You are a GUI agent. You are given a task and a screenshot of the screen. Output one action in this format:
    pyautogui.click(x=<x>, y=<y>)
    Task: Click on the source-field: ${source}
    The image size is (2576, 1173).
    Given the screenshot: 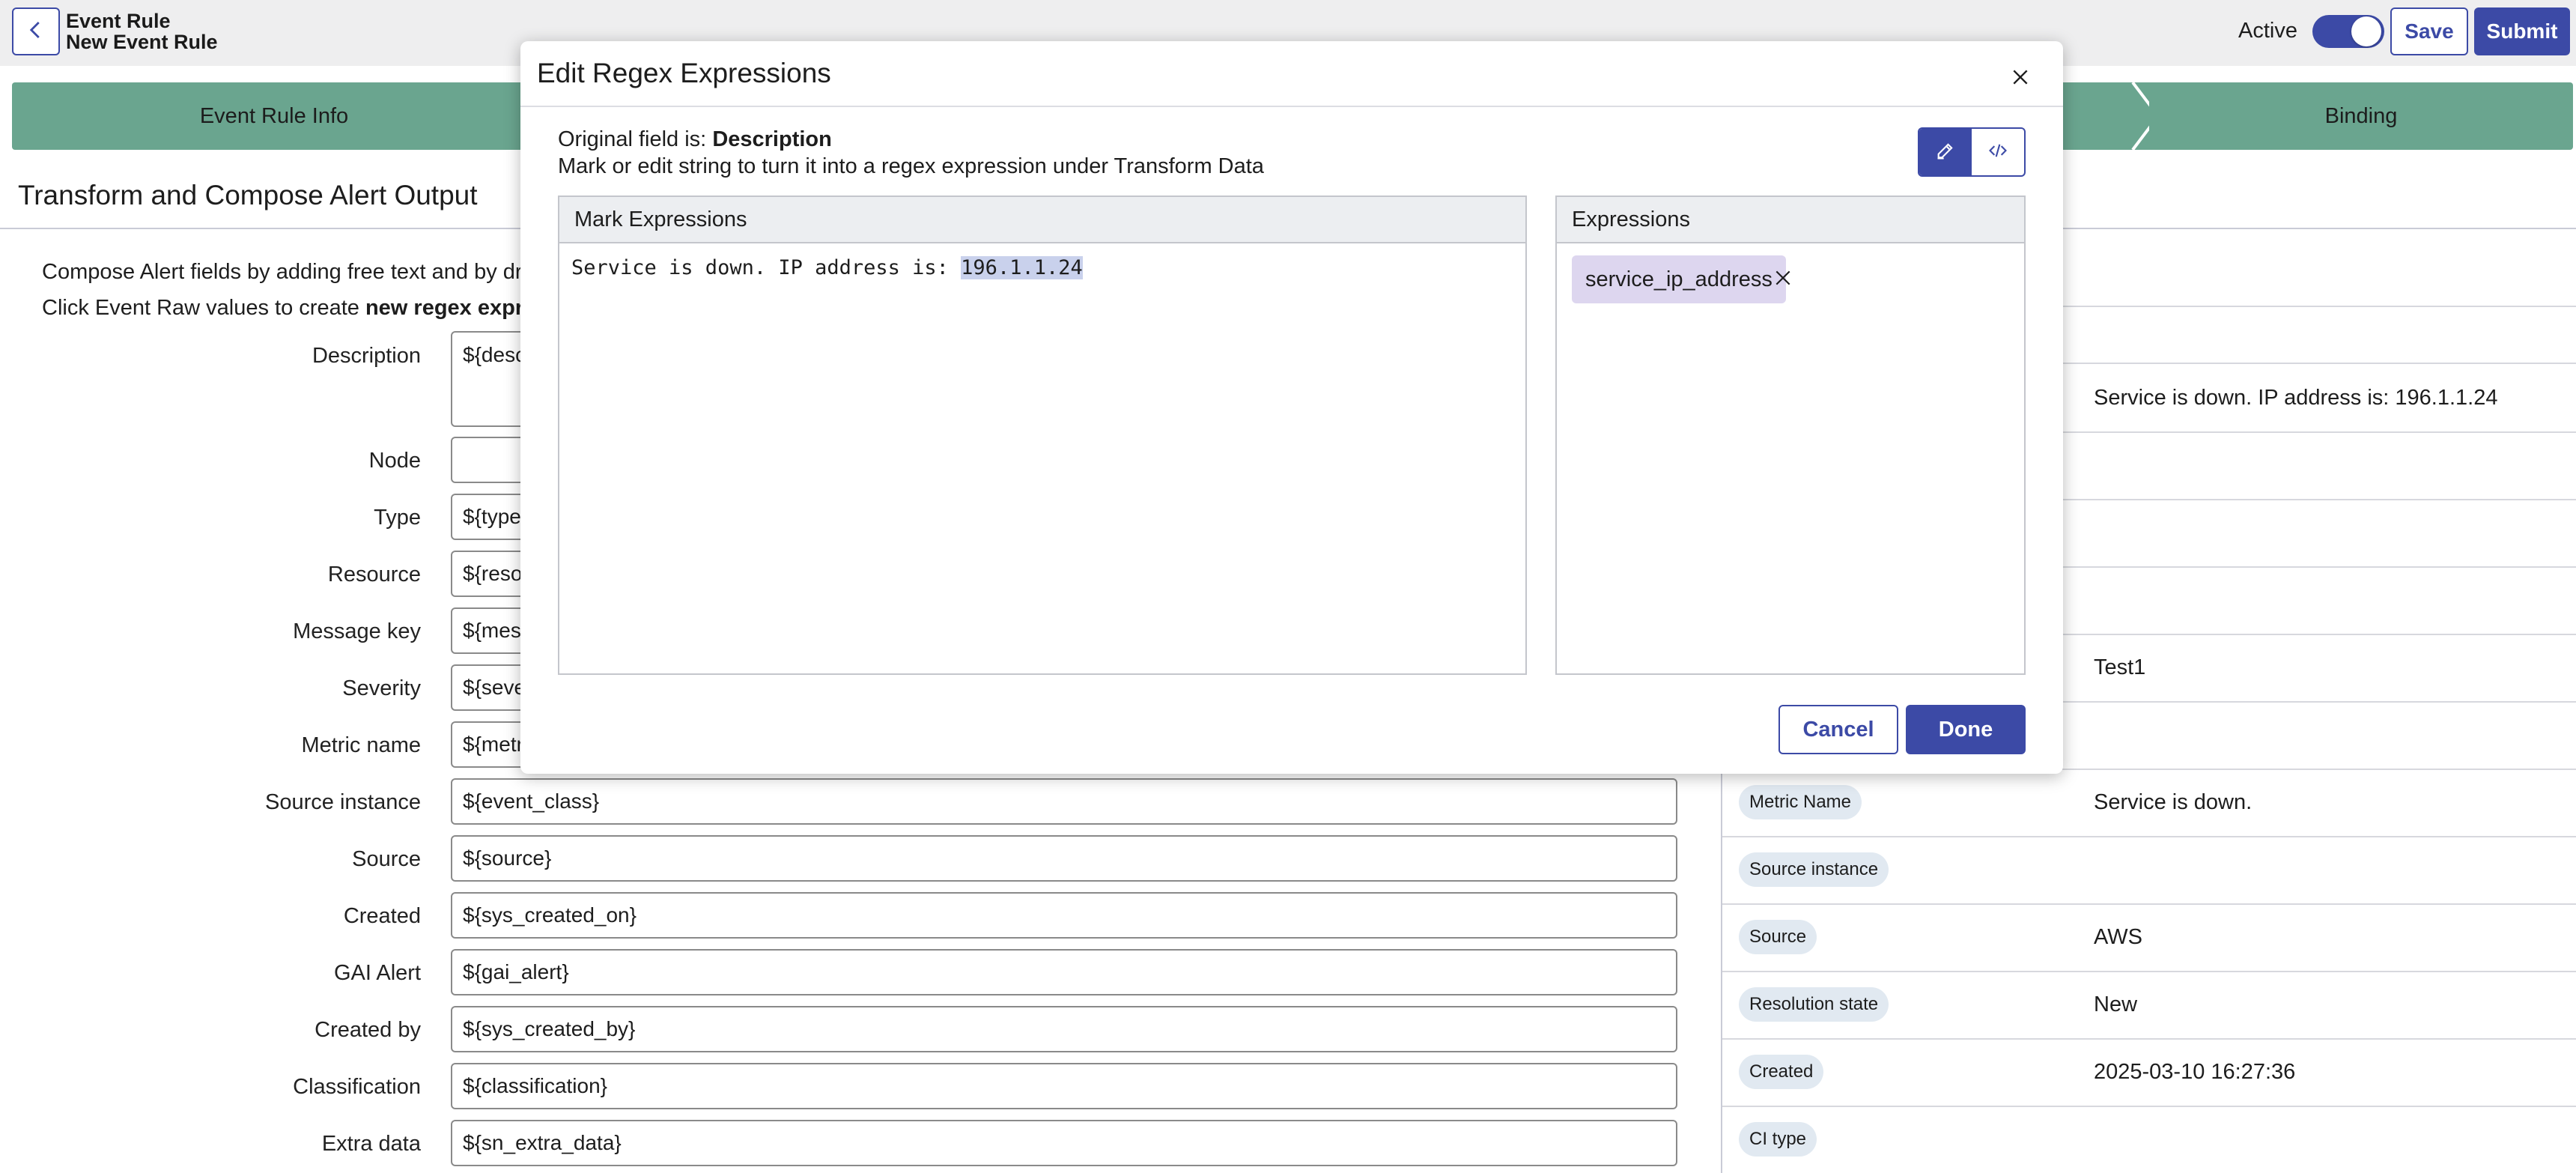 What is the action you would take?
    pyautogui.click(x=1064, y=858)
    